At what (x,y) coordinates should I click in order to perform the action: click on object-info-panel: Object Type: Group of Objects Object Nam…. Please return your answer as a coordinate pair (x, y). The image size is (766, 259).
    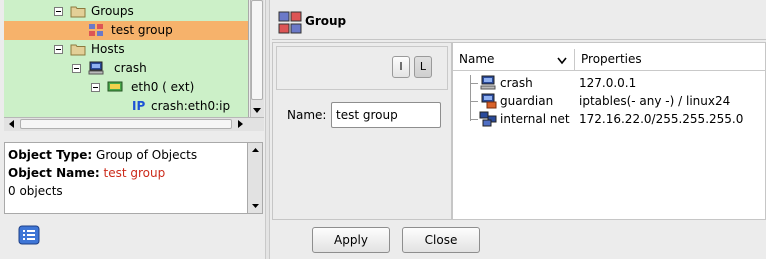
    Looking at the image, I should click on (126, 178).